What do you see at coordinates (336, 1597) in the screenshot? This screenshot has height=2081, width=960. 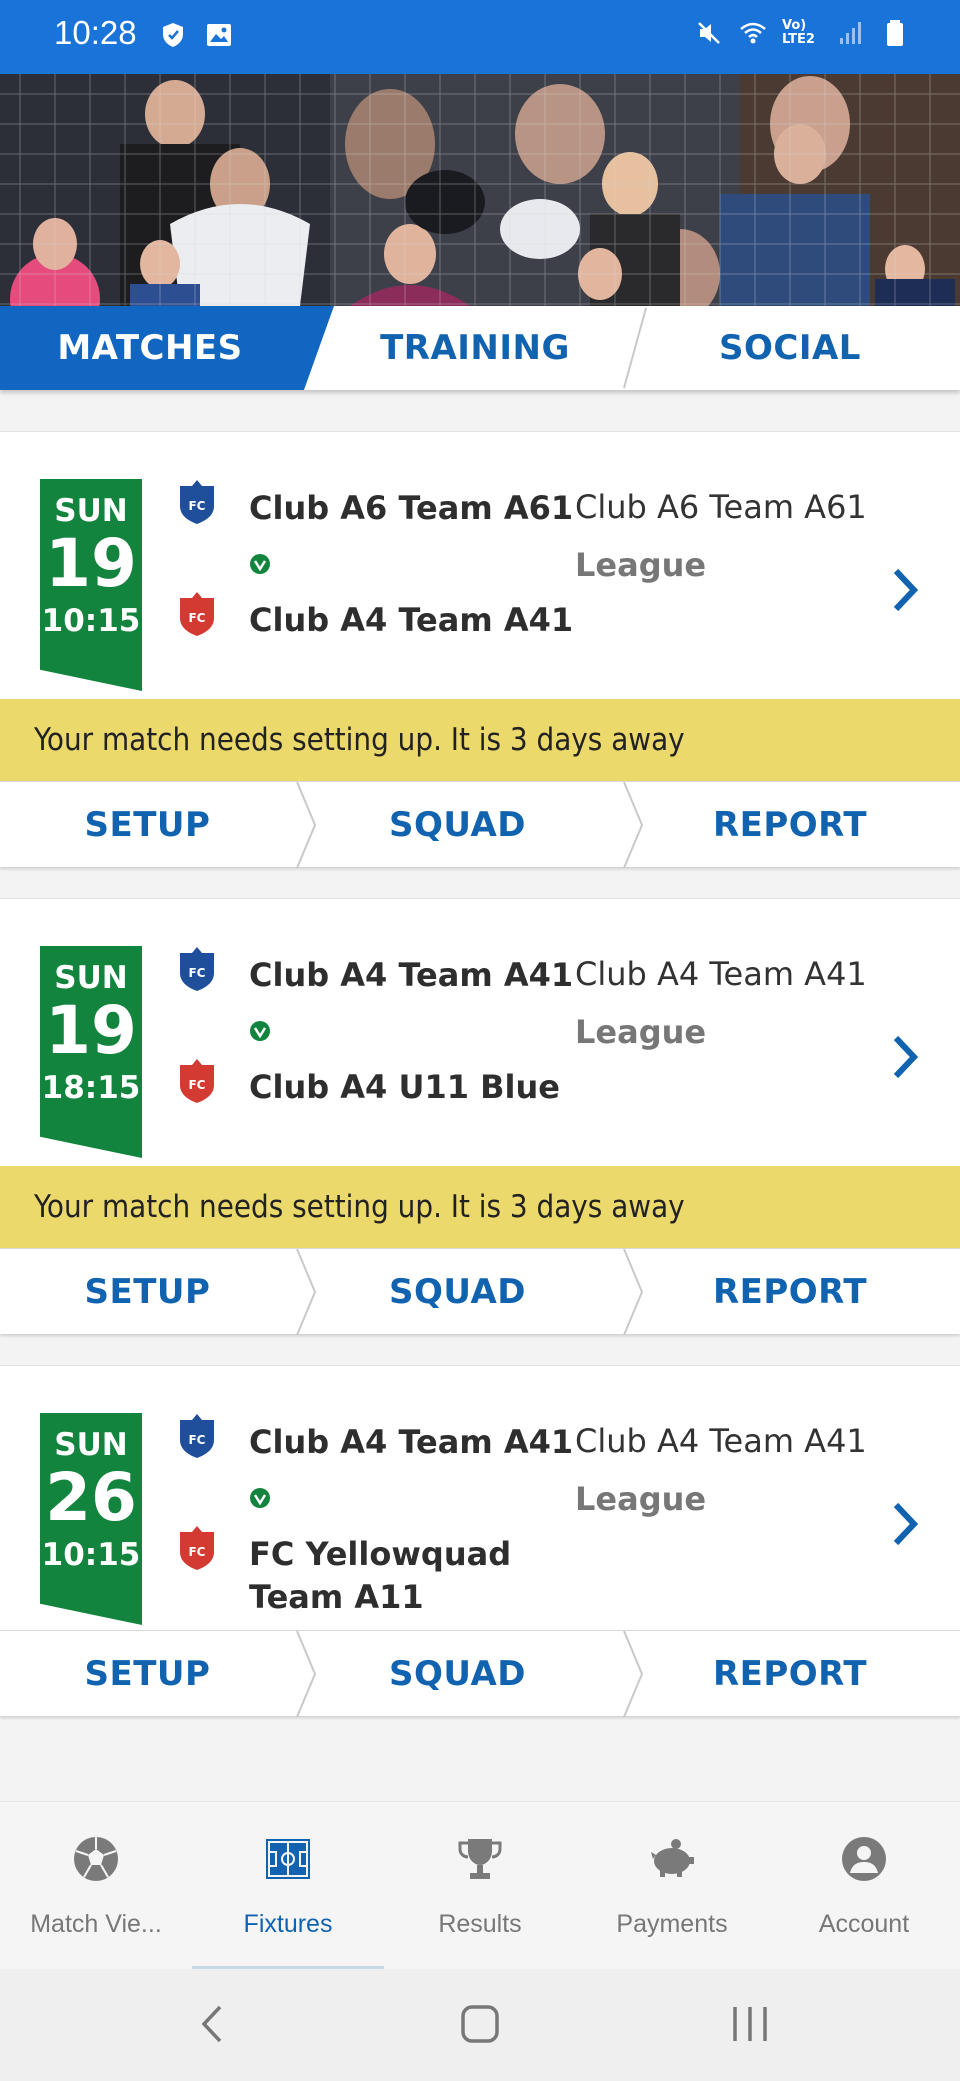 I see `away-team-name-line2: Team A11` at bounding box center [336, 1597].